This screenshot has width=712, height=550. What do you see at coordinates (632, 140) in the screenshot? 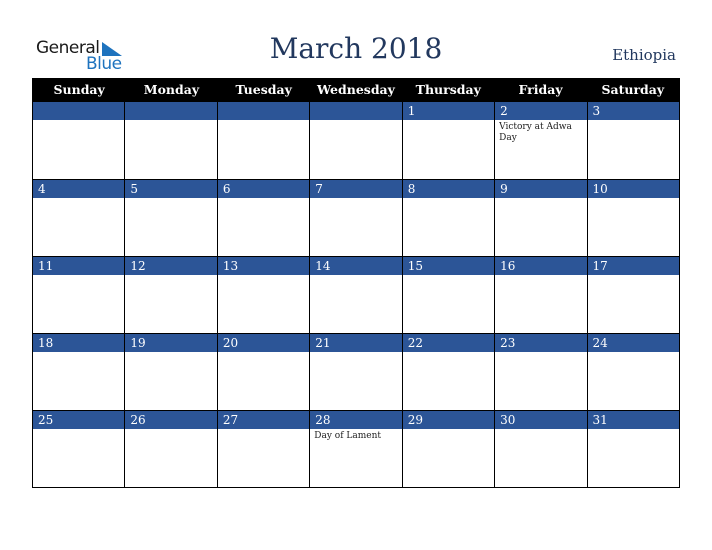
I see `day-cell: 3` at bounding box center [632, 140].